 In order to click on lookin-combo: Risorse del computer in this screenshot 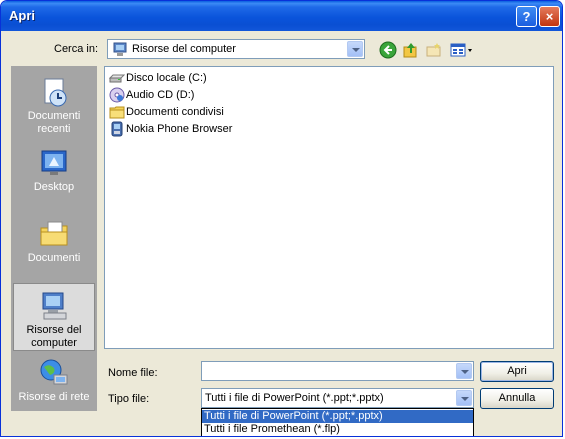, I will do `click(236, 49)`.